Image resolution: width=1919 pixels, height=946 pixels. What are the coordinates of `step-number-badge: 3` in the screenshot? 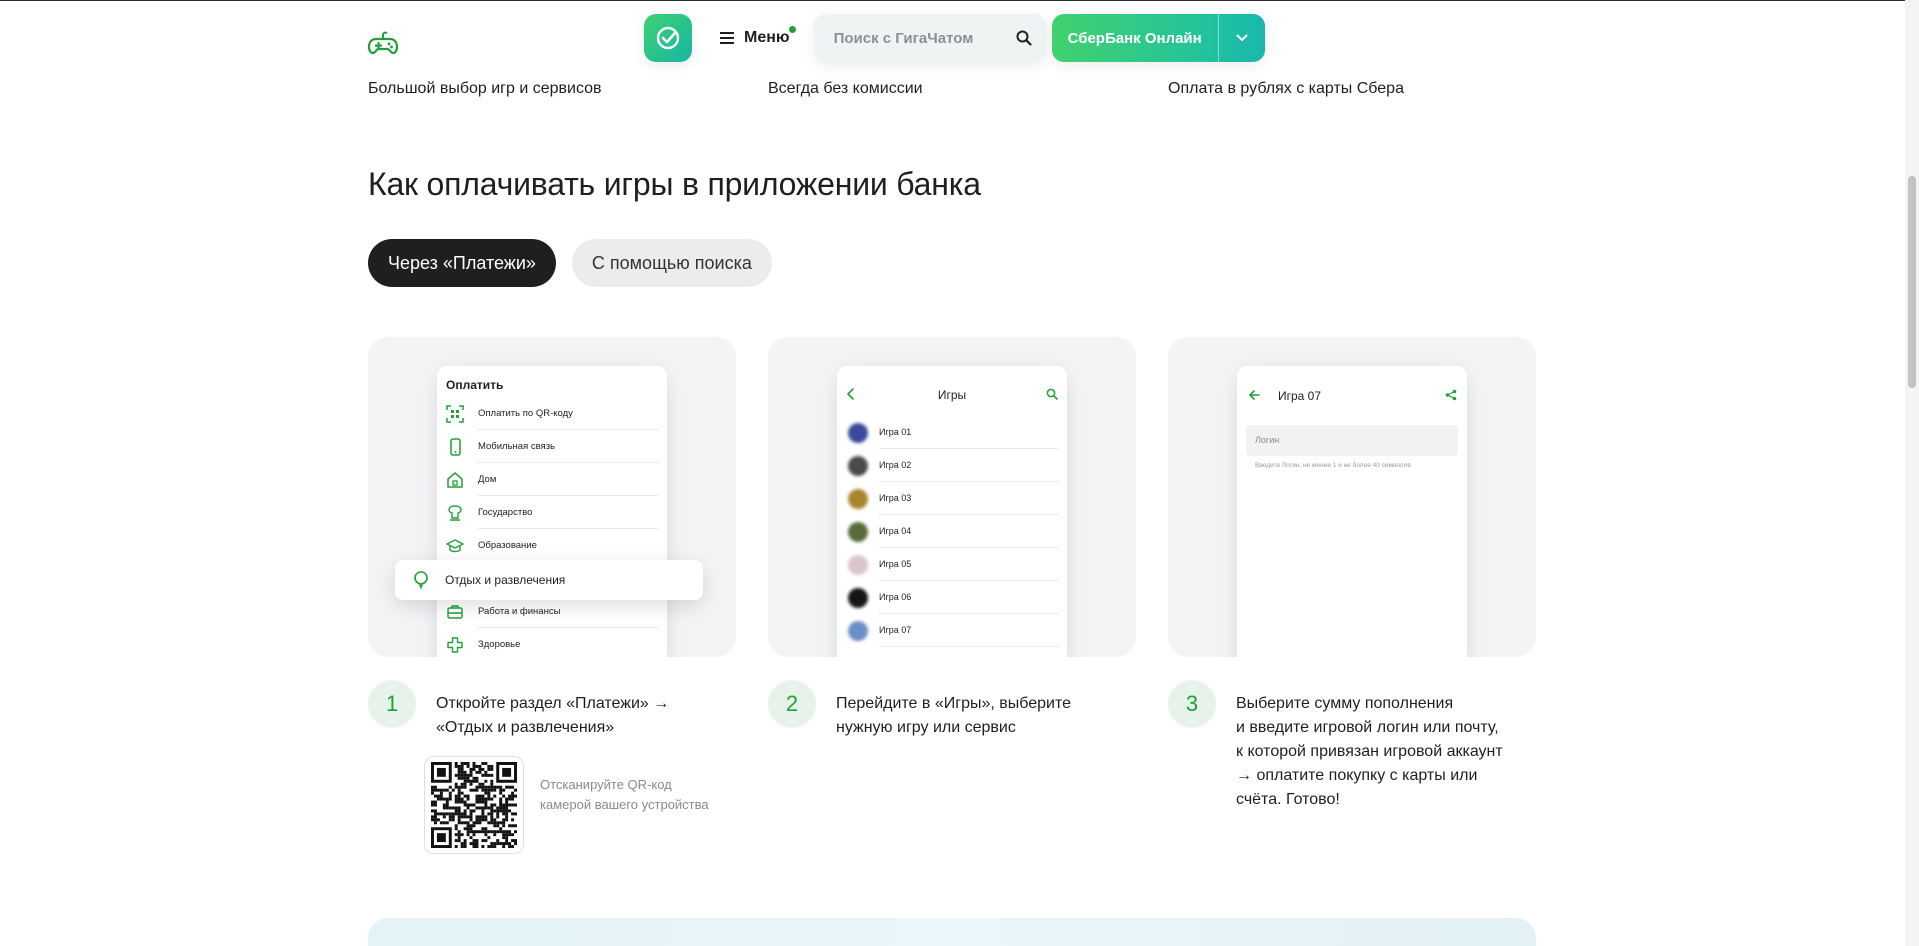 It's located at (1192, 704).